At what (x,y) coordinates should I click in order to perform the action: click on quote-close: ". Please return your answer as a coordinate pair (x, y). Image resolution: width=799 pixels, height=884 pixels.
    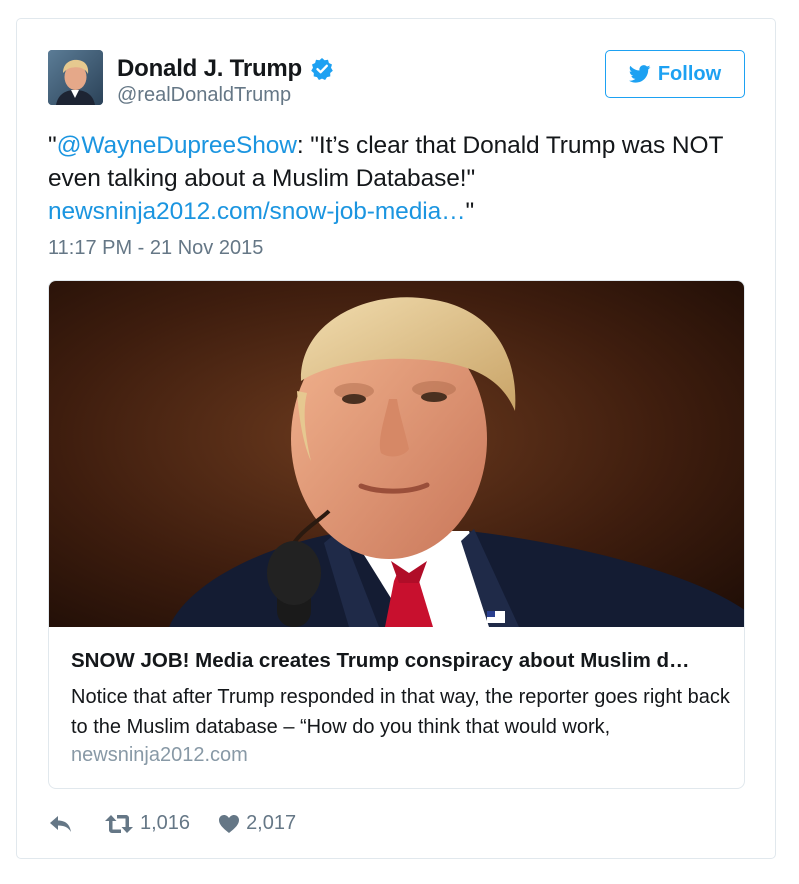
    Looking at the image, I should click on (470, 211).